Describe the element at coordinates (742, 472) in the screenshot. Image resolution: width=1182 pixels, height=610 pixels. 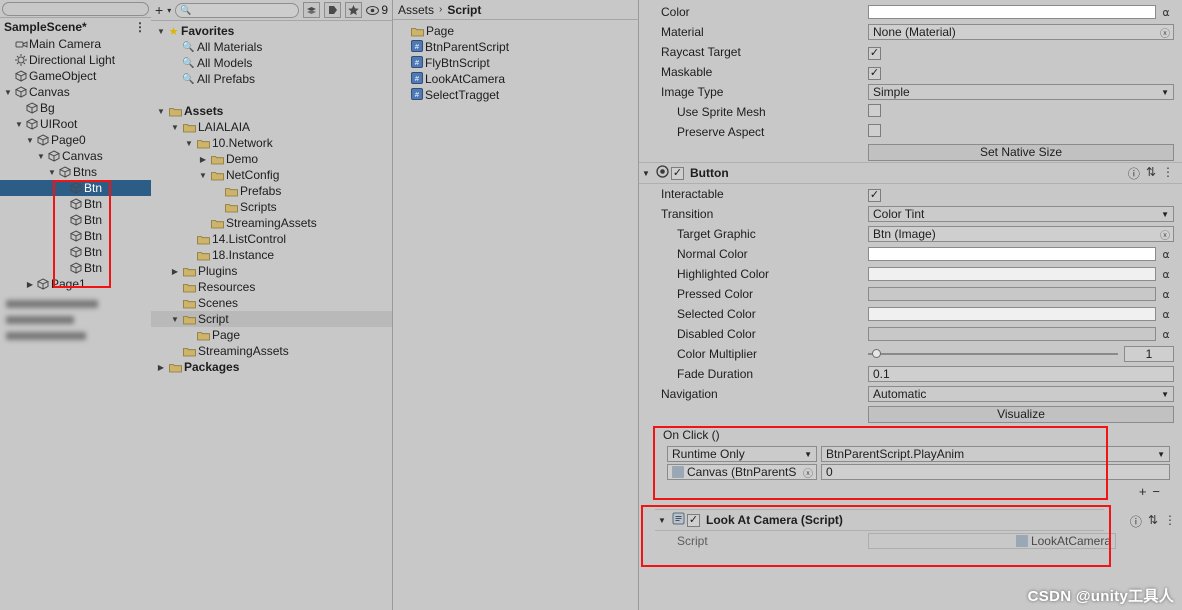
I see `on-click-object-field: Canvas (BtnParentS ⓧ` at that location.